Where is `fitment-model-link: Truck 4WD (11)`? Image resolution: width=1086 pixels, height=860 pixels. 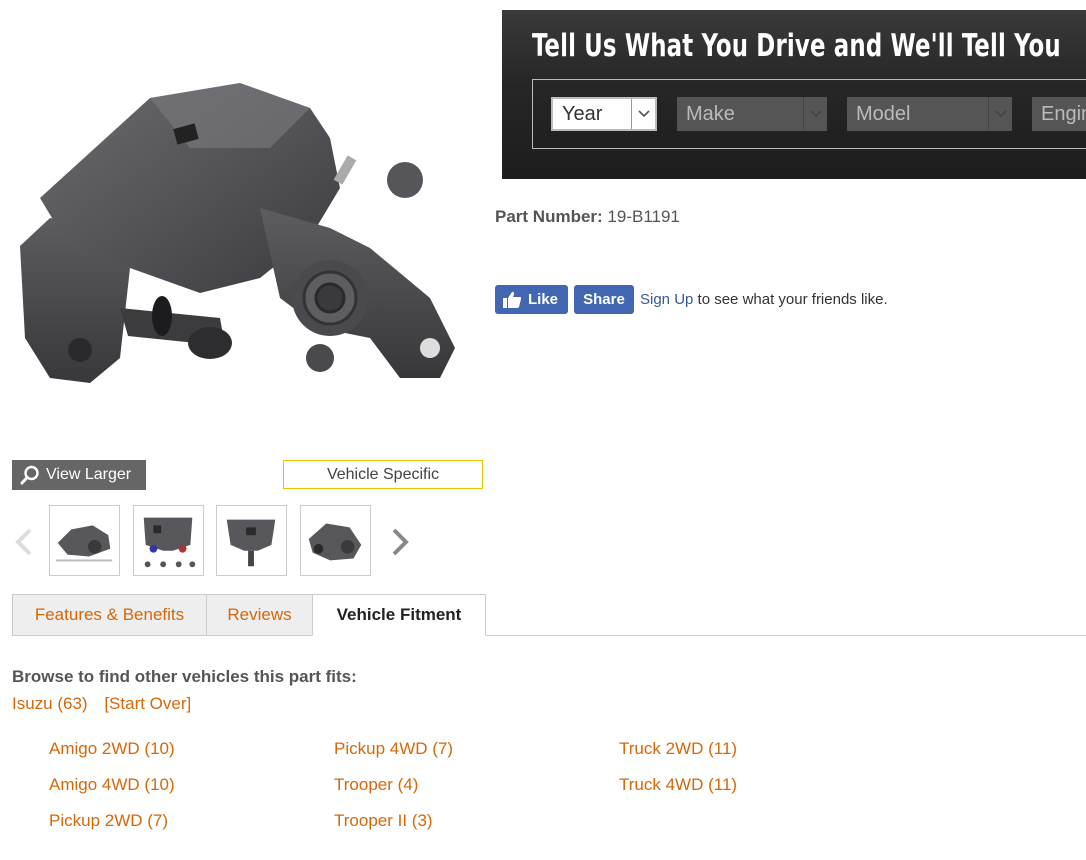 fitment-model-link: Truck 4WD (11) is located at coordinates (678, 785).